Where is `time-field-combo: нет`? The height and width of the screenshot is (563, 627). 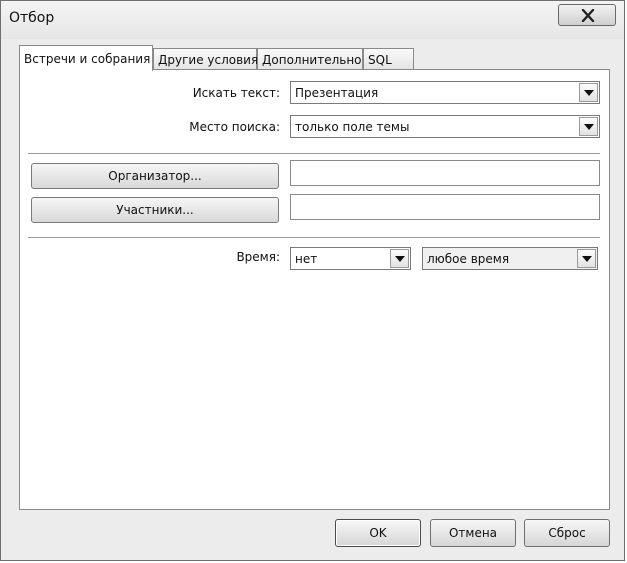
time-field-combo: нет is located at coordinates (350, 258).